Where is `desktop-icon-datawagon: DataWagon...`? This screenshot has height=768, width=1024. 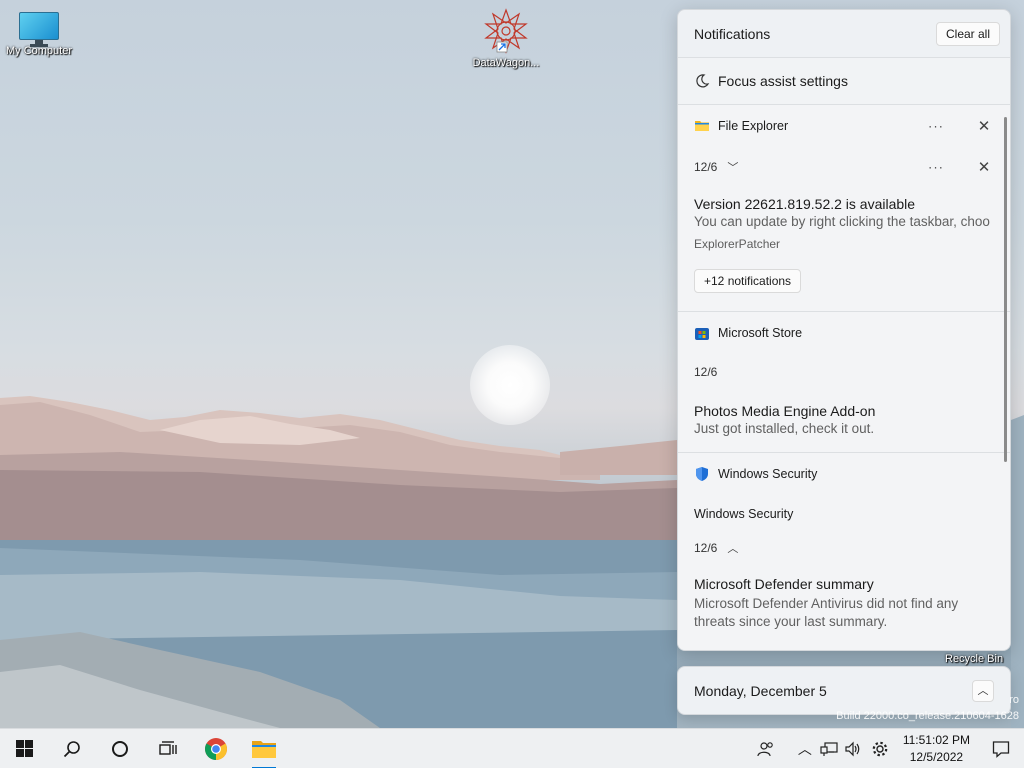
desktop-icon-datawagon: DataWagon... is located at coordinates (506, 38).